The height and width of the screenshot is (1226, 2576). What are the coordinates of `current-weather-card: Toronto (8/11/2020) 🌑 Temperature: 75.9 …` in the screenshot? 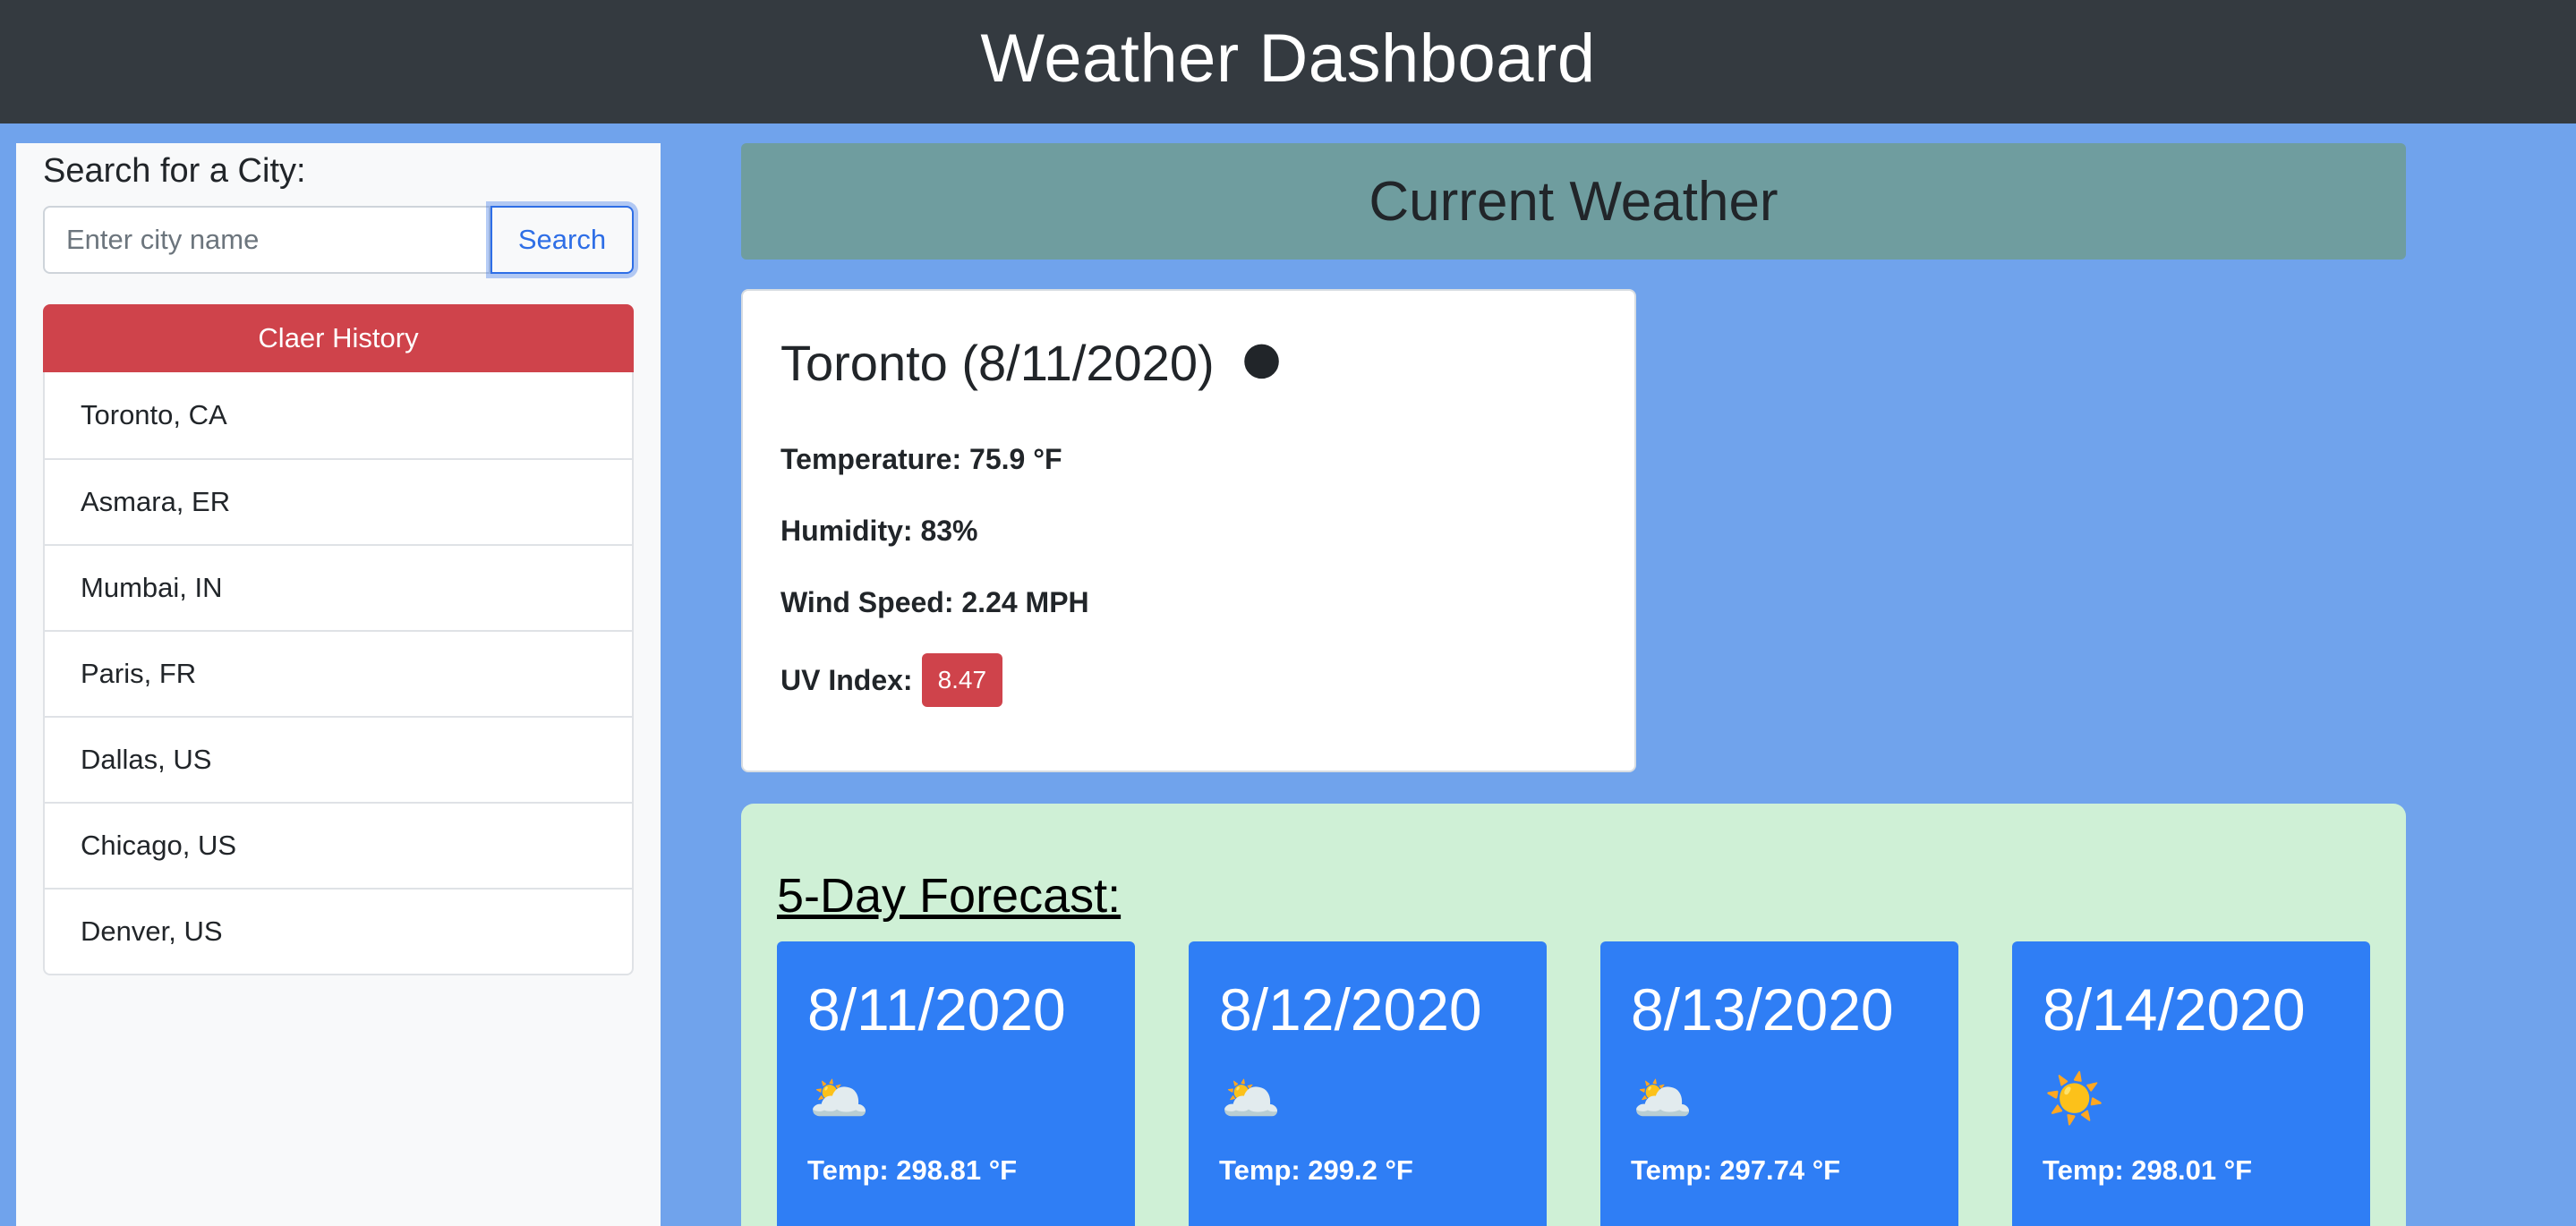 It's located at (1188, 530).